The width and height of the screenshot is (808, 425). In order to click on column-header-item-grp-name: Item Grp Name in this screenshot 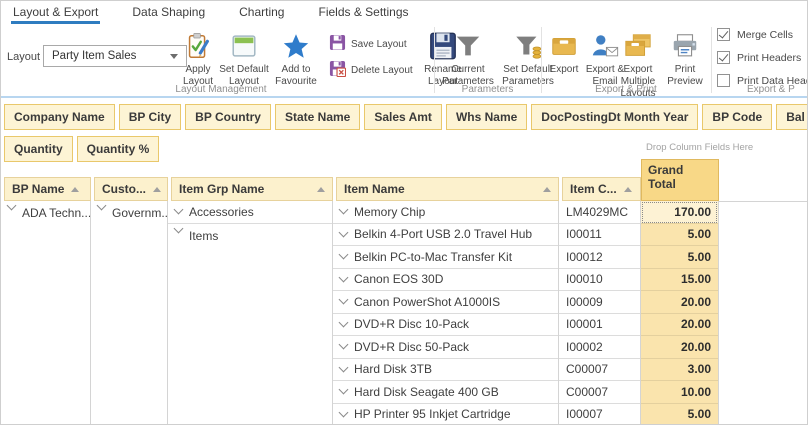, I will do `click(252, 189)`.